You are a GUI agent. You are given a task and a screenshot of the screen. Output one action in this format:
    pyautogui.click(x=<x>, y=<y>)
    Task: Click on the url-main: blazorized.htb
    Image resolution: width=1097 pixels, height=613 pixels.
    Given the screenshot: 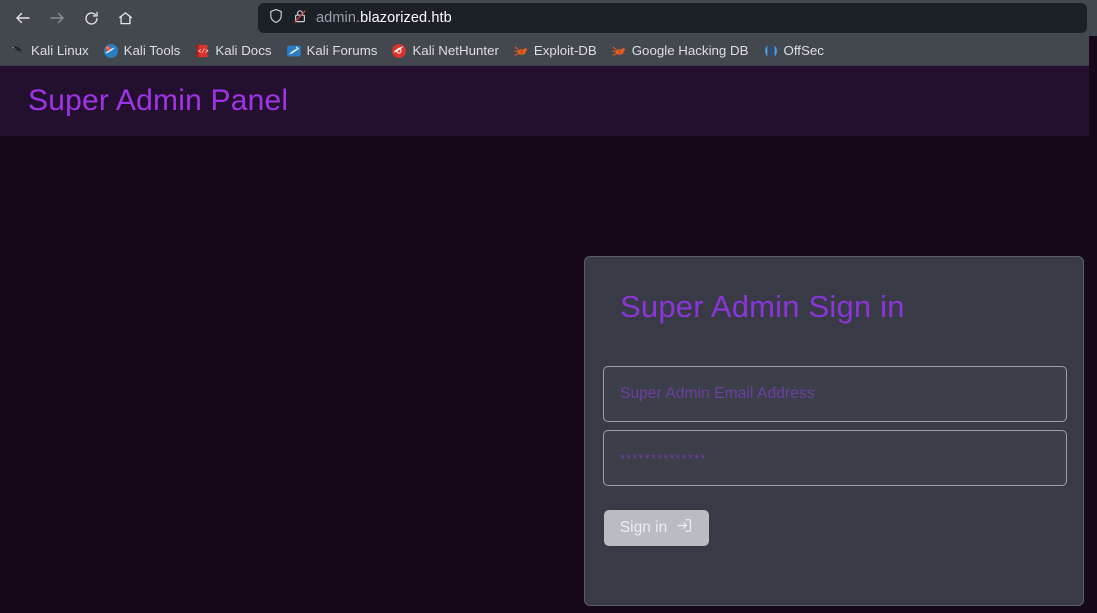 What is the action you would take?
    pyautogui.click(x=406, y=18)
    